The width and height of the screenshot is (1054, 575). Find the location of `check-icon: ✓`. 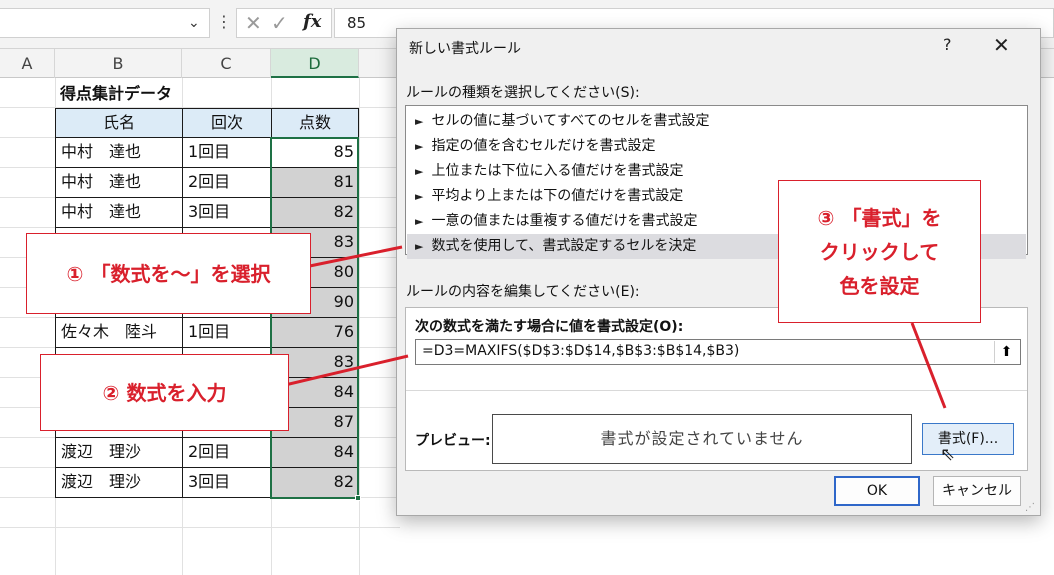

check-icon: ✓ is located at coordinates (279, 23).